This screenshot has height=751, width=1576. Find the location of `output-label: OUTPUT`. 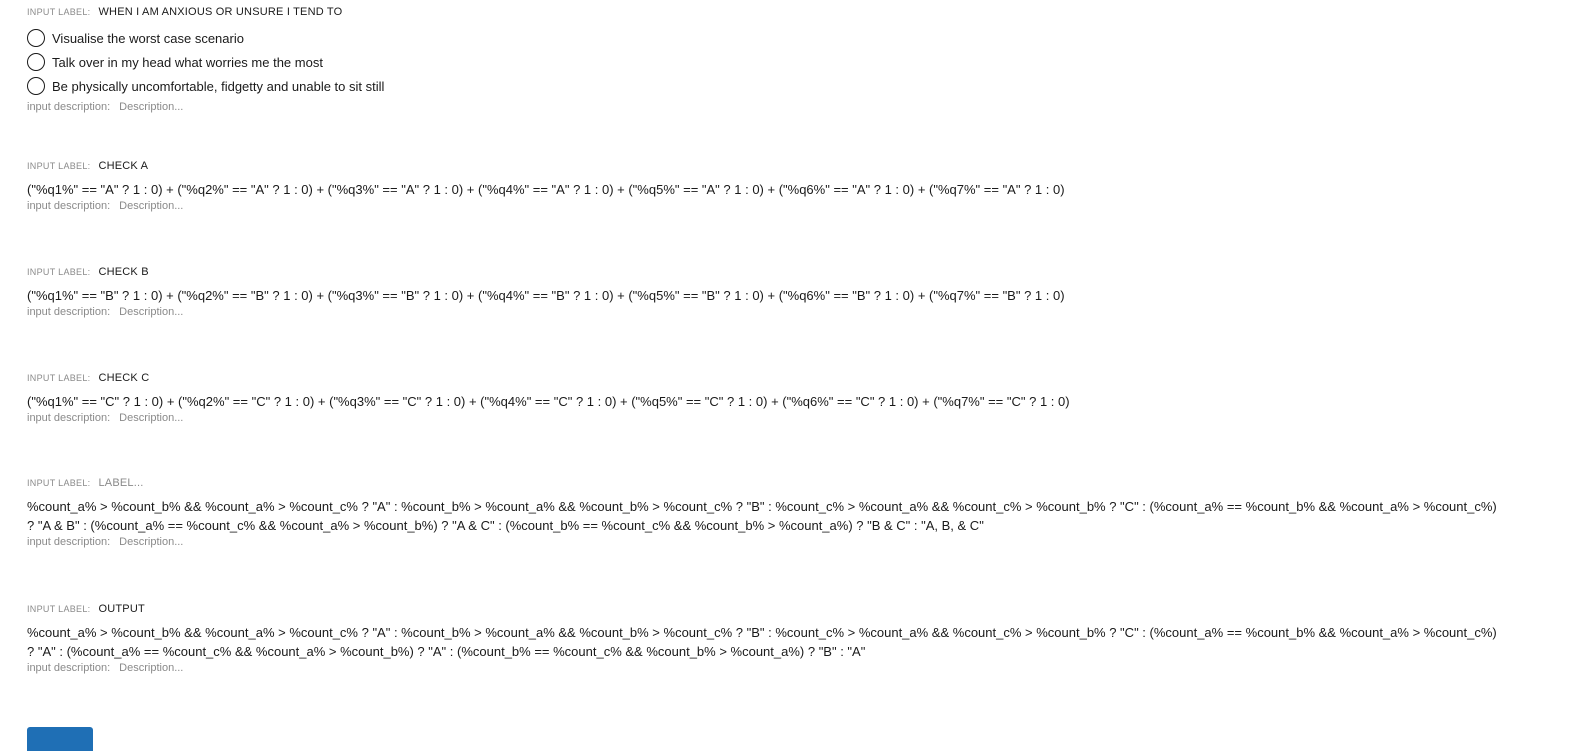

output-label: OUTPUT is located at coordinates (121, 609).